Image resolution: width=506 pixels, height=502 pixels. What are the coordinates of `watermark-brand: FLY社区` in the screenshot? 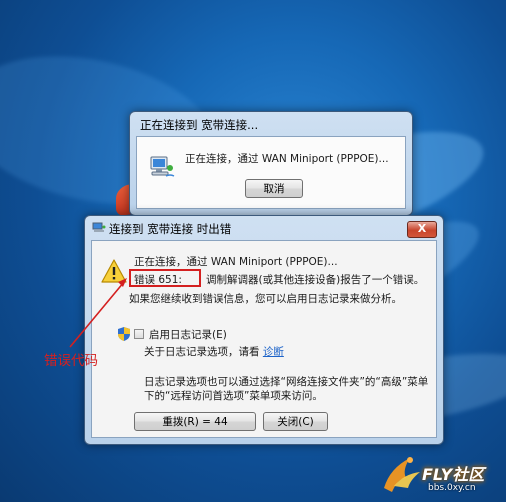 It's located at (453, 474).